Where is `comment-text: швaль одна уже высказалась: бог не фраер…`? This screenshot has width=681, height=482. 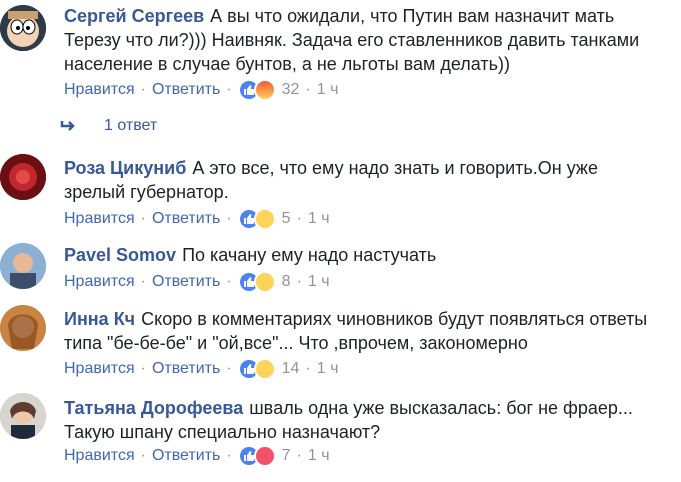 comment-text: швaль одна уже высказалась: бог не фраер… is located at coordinates (441, 408).